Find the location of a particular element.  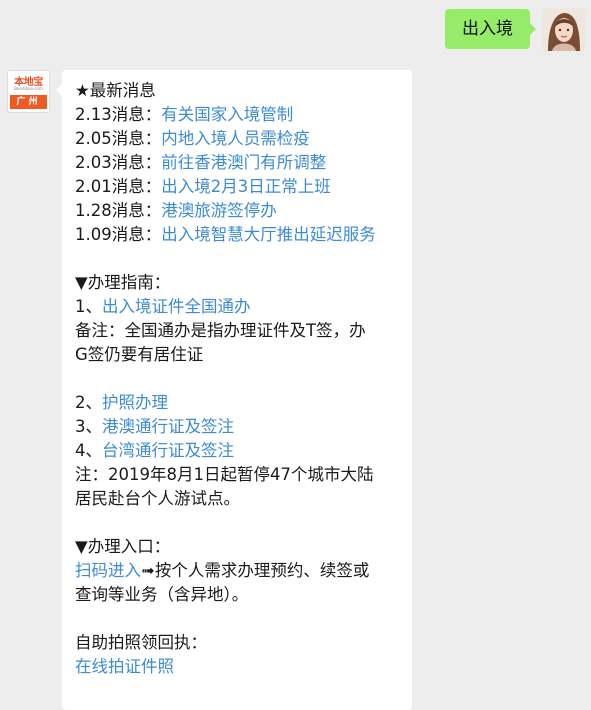

guide-item-number: 1、 is located at coordinates (88, 306).